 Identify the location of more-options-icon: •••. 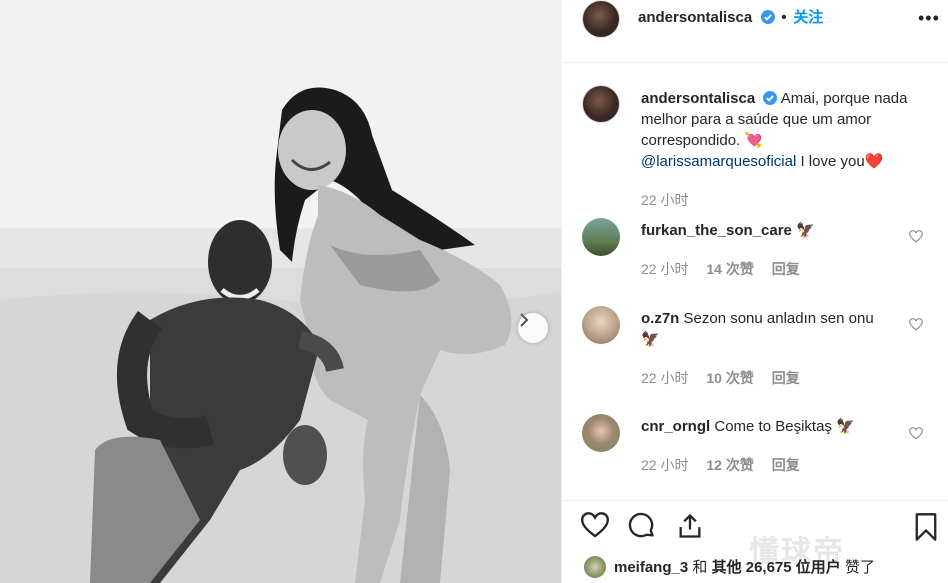
(929, 18).